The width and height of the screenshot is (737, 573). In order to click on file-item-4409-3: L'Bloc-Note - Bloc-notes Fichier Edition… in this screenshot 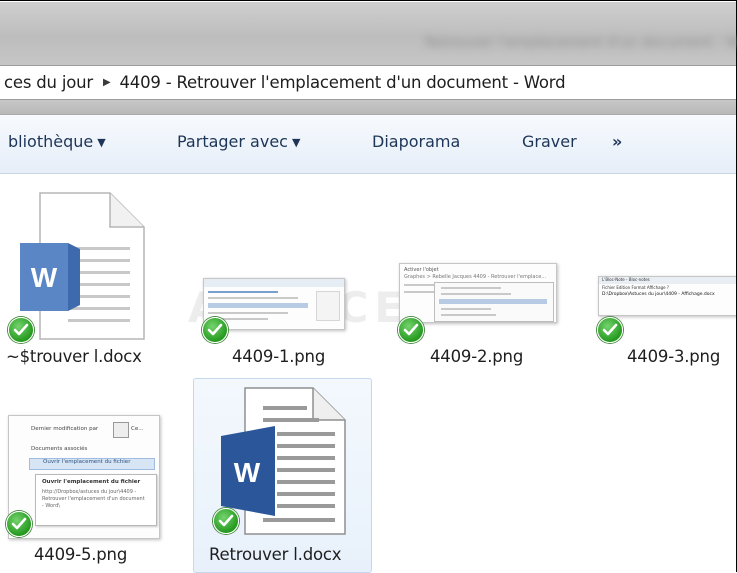, I will do `click(660, 278)`.